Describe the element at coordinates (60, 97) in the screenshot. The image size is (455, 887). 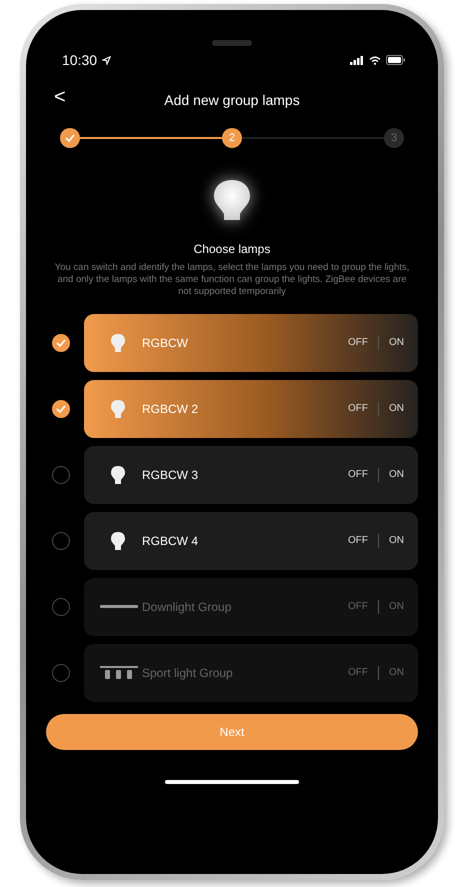
I see `back-button: <` at that location.